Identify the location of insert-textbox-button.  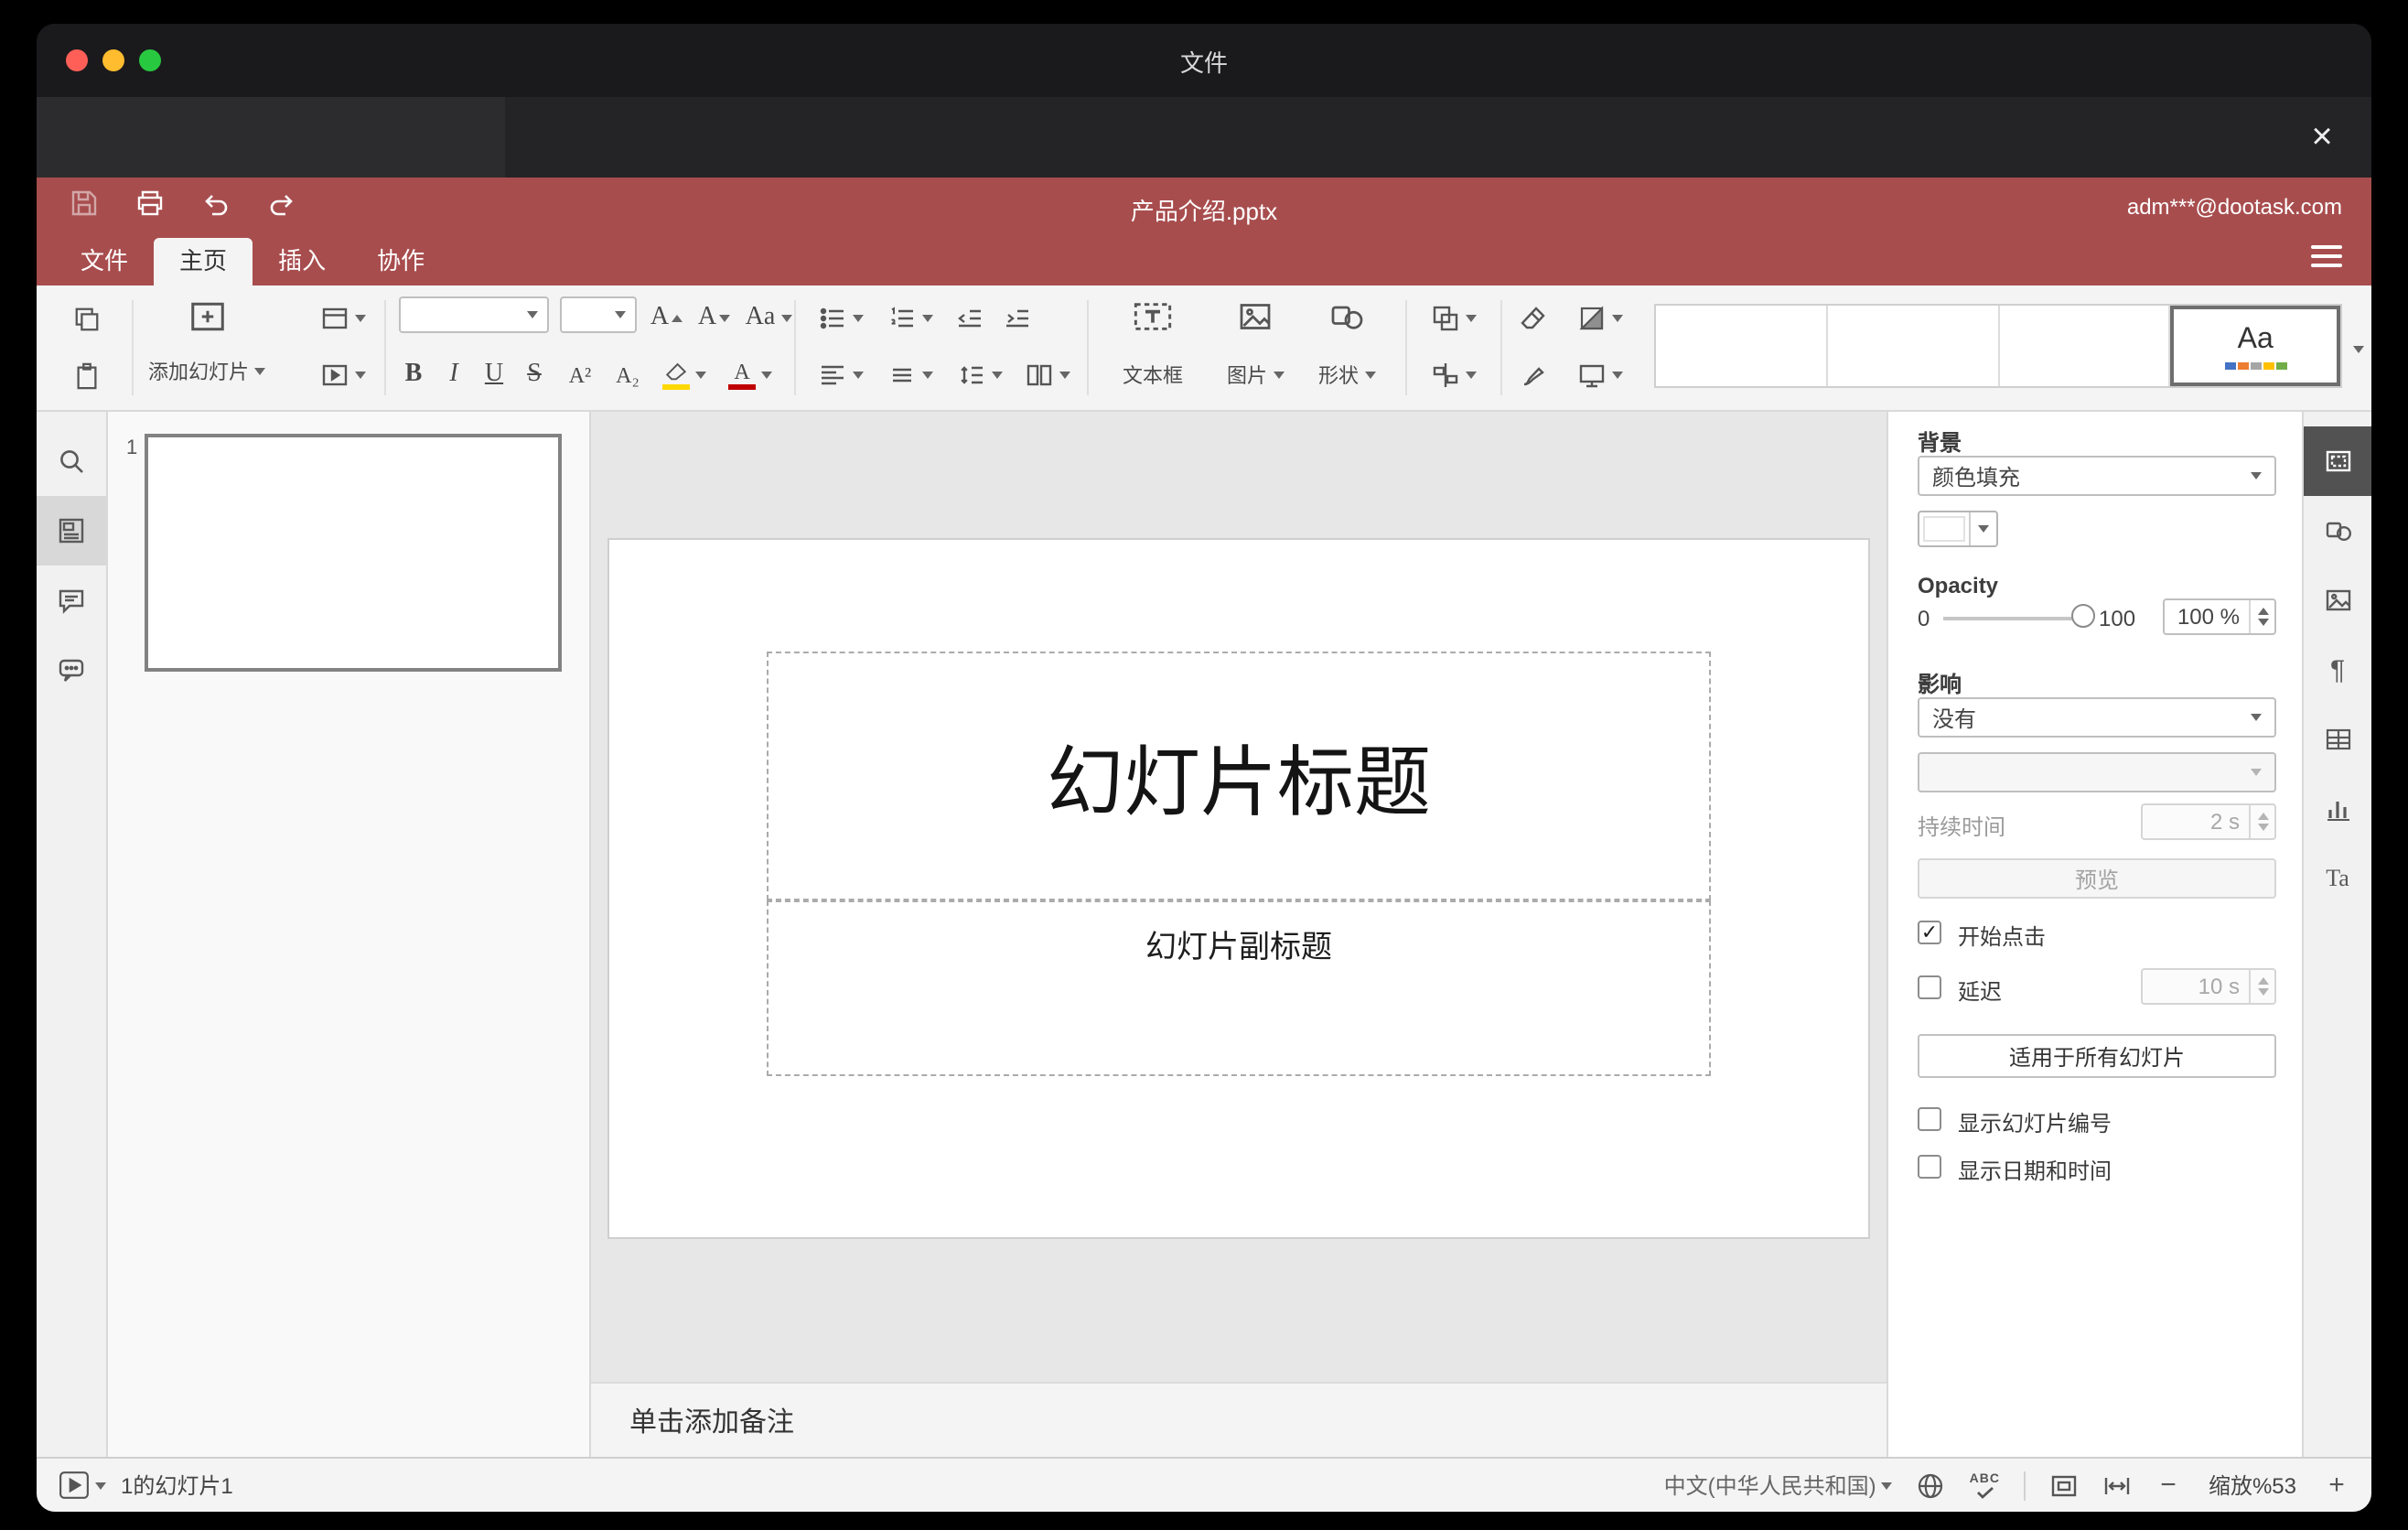
(1152, 316).